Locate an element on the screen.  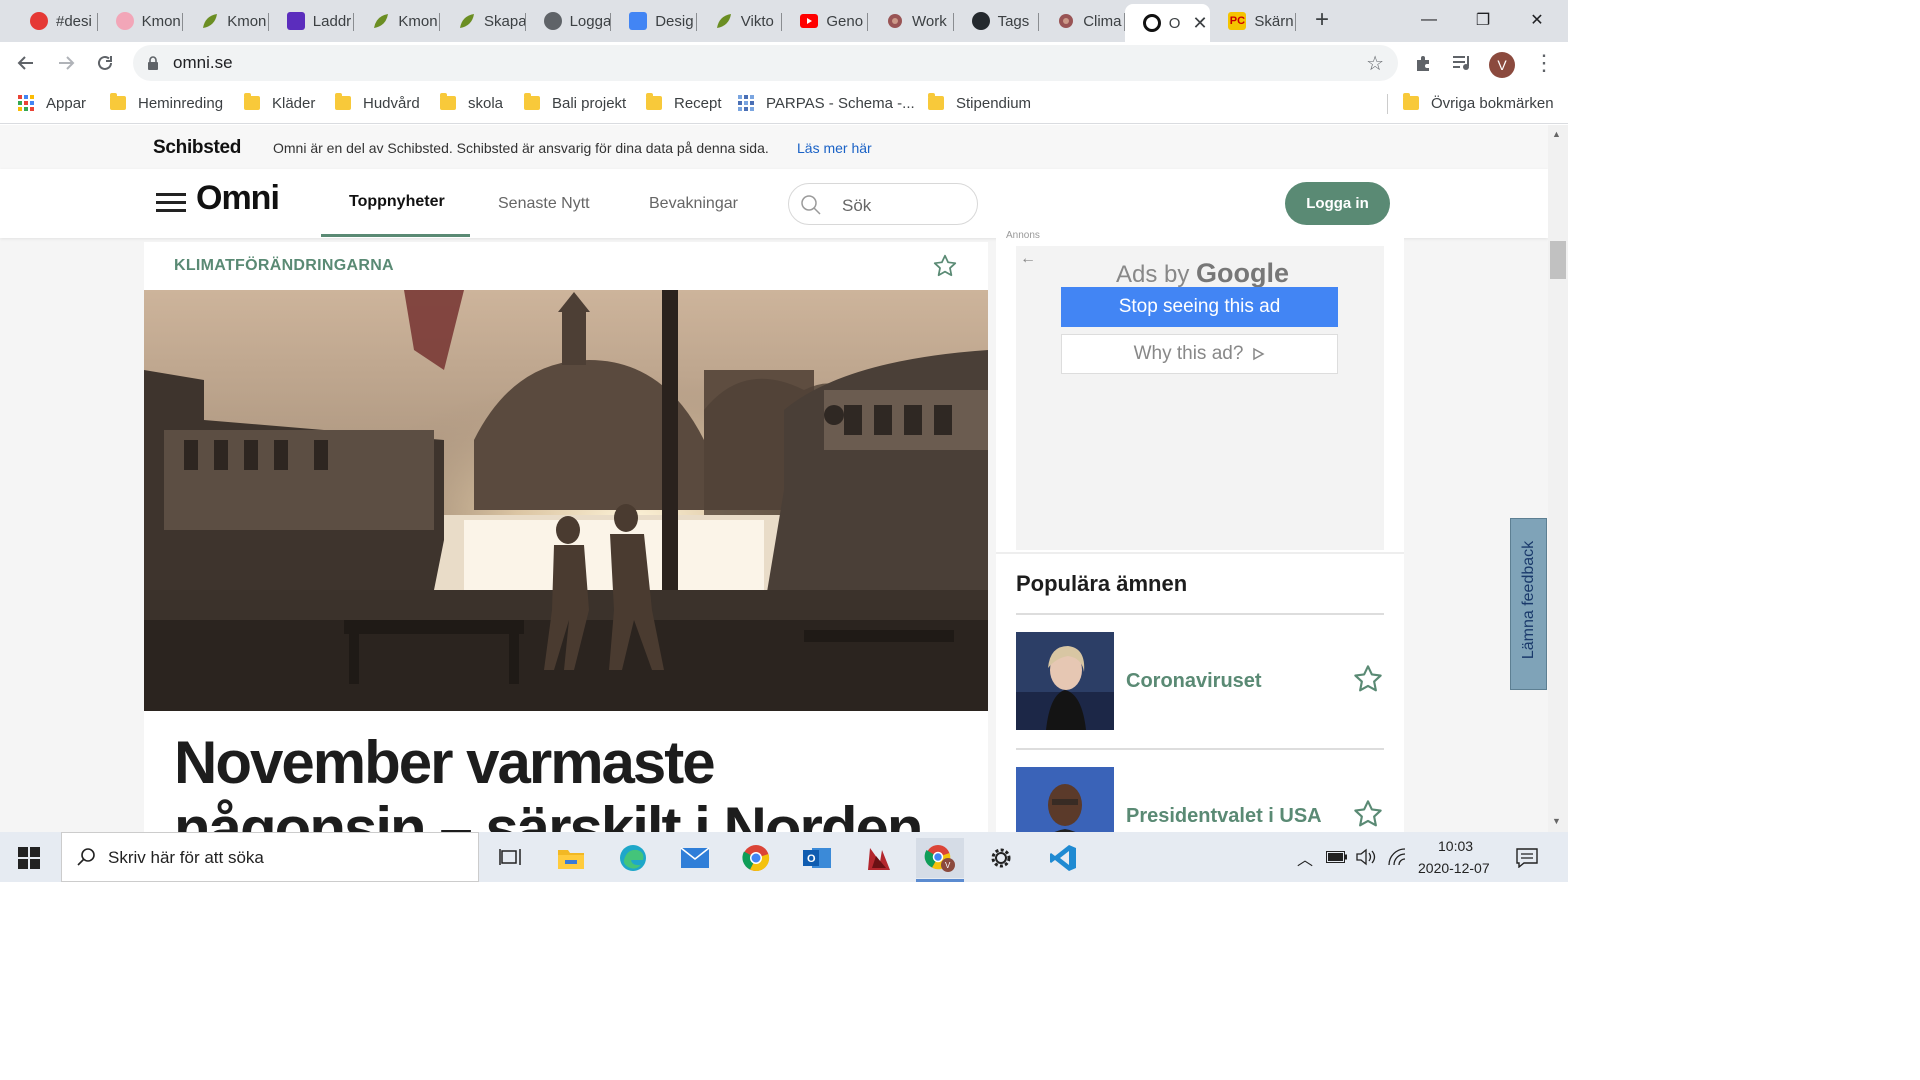
address-bar: omni.se ☆ is located at coordinates (765, 63).